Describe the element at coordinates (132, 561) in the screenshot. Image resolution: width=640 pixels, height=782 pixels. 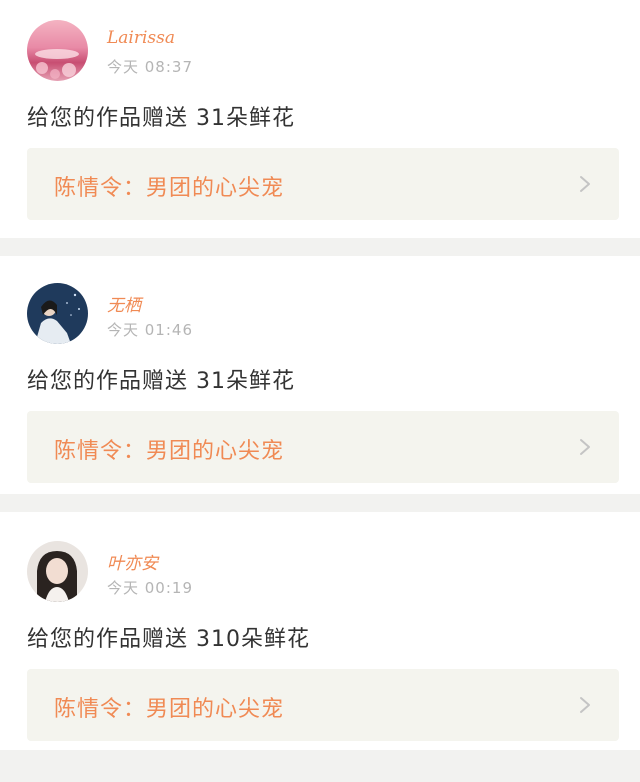
I see `username: 叶亦安` at that location.